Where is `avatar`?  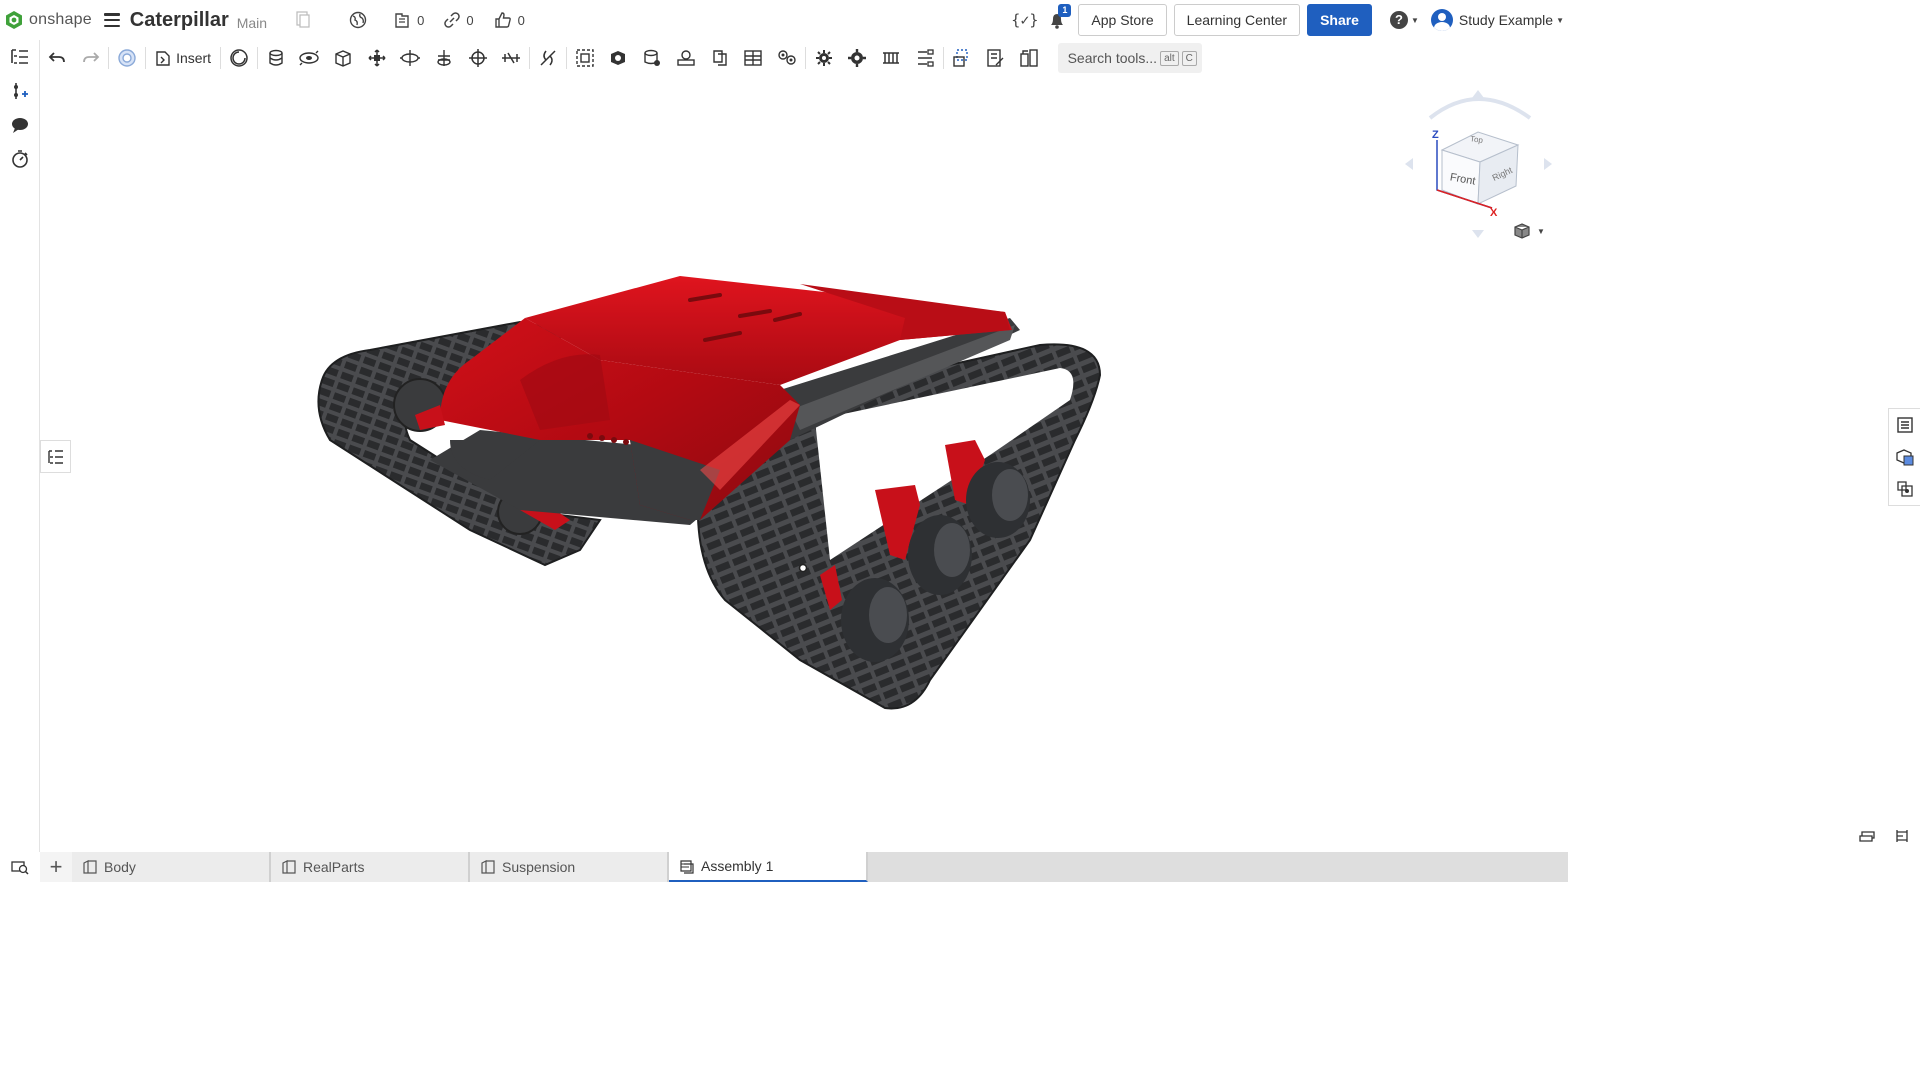
avatar is located at coordinates (1441, 20).